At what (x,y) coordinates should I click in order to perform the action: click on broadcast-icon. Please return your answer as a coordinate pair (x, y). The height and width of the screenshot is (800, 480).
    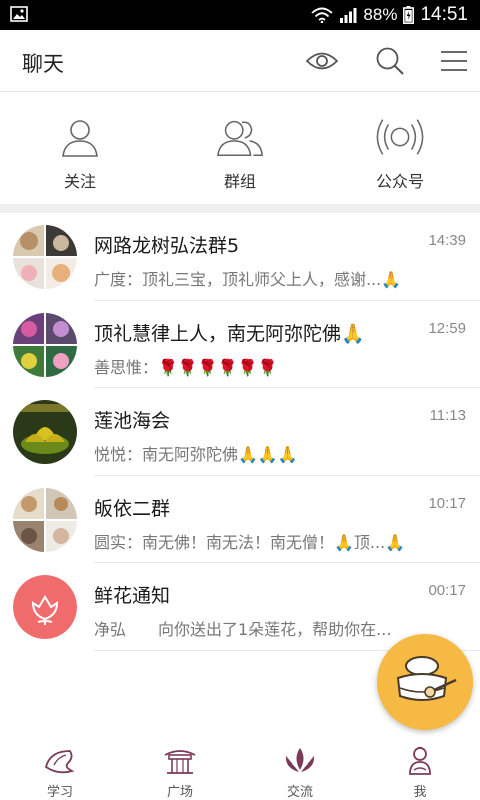
    Looking at the image, I should click on (400, 137).